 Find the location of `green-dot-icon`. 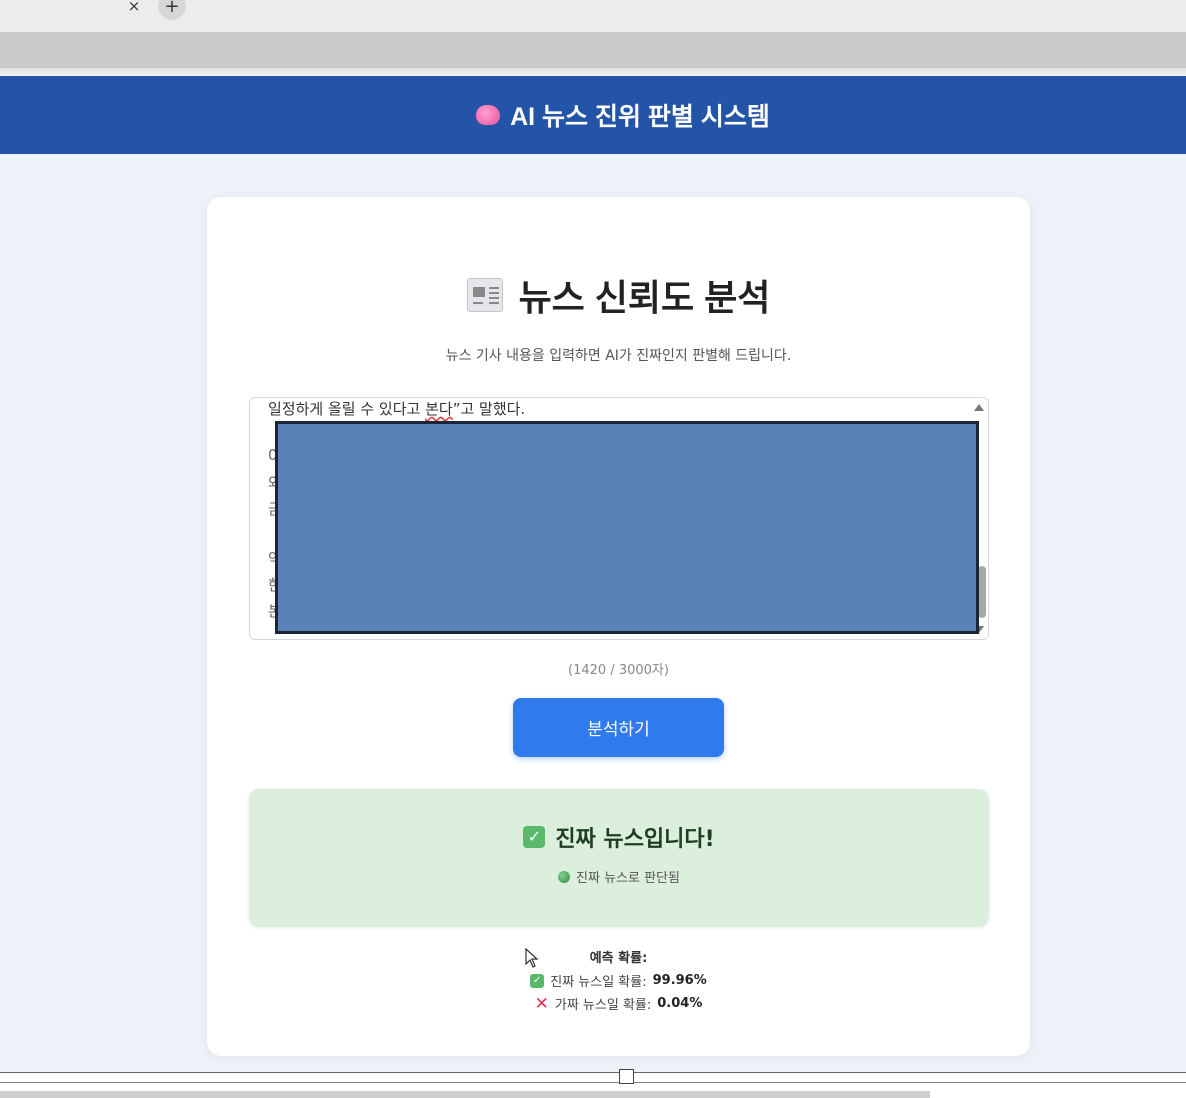

green-dot-icon is located at coordinates (564, 876).